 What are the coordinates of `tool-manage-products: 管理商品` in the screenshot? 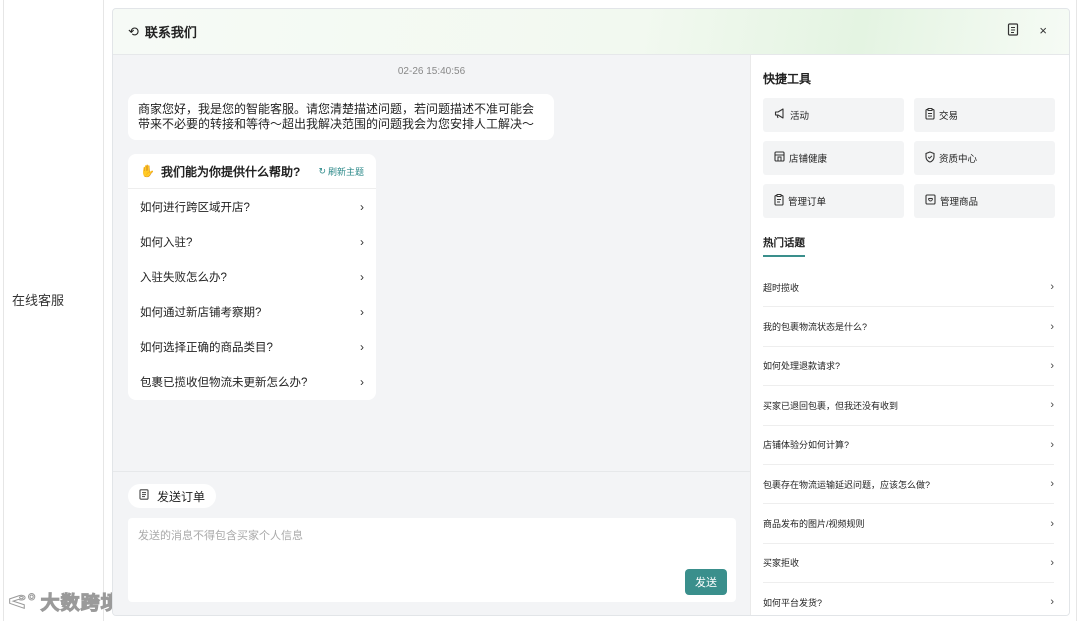 It's located at (984, 201).